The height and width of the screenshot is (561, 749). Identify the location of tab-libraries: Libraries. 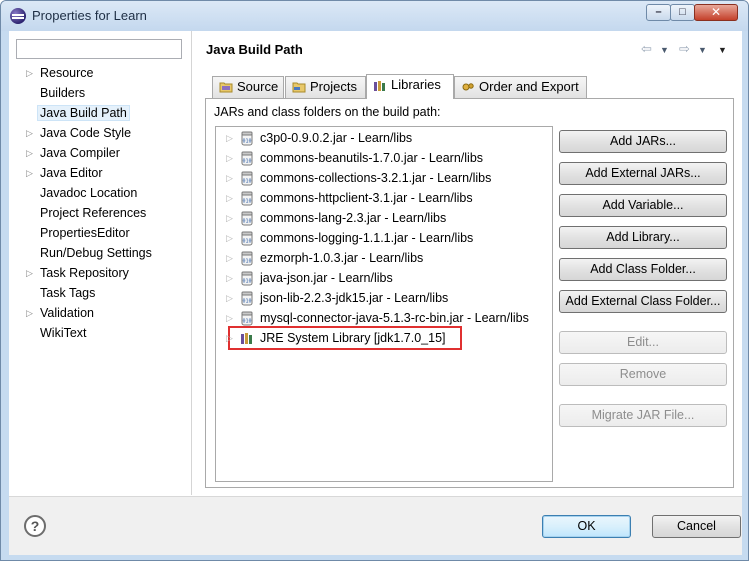
(410, 86).